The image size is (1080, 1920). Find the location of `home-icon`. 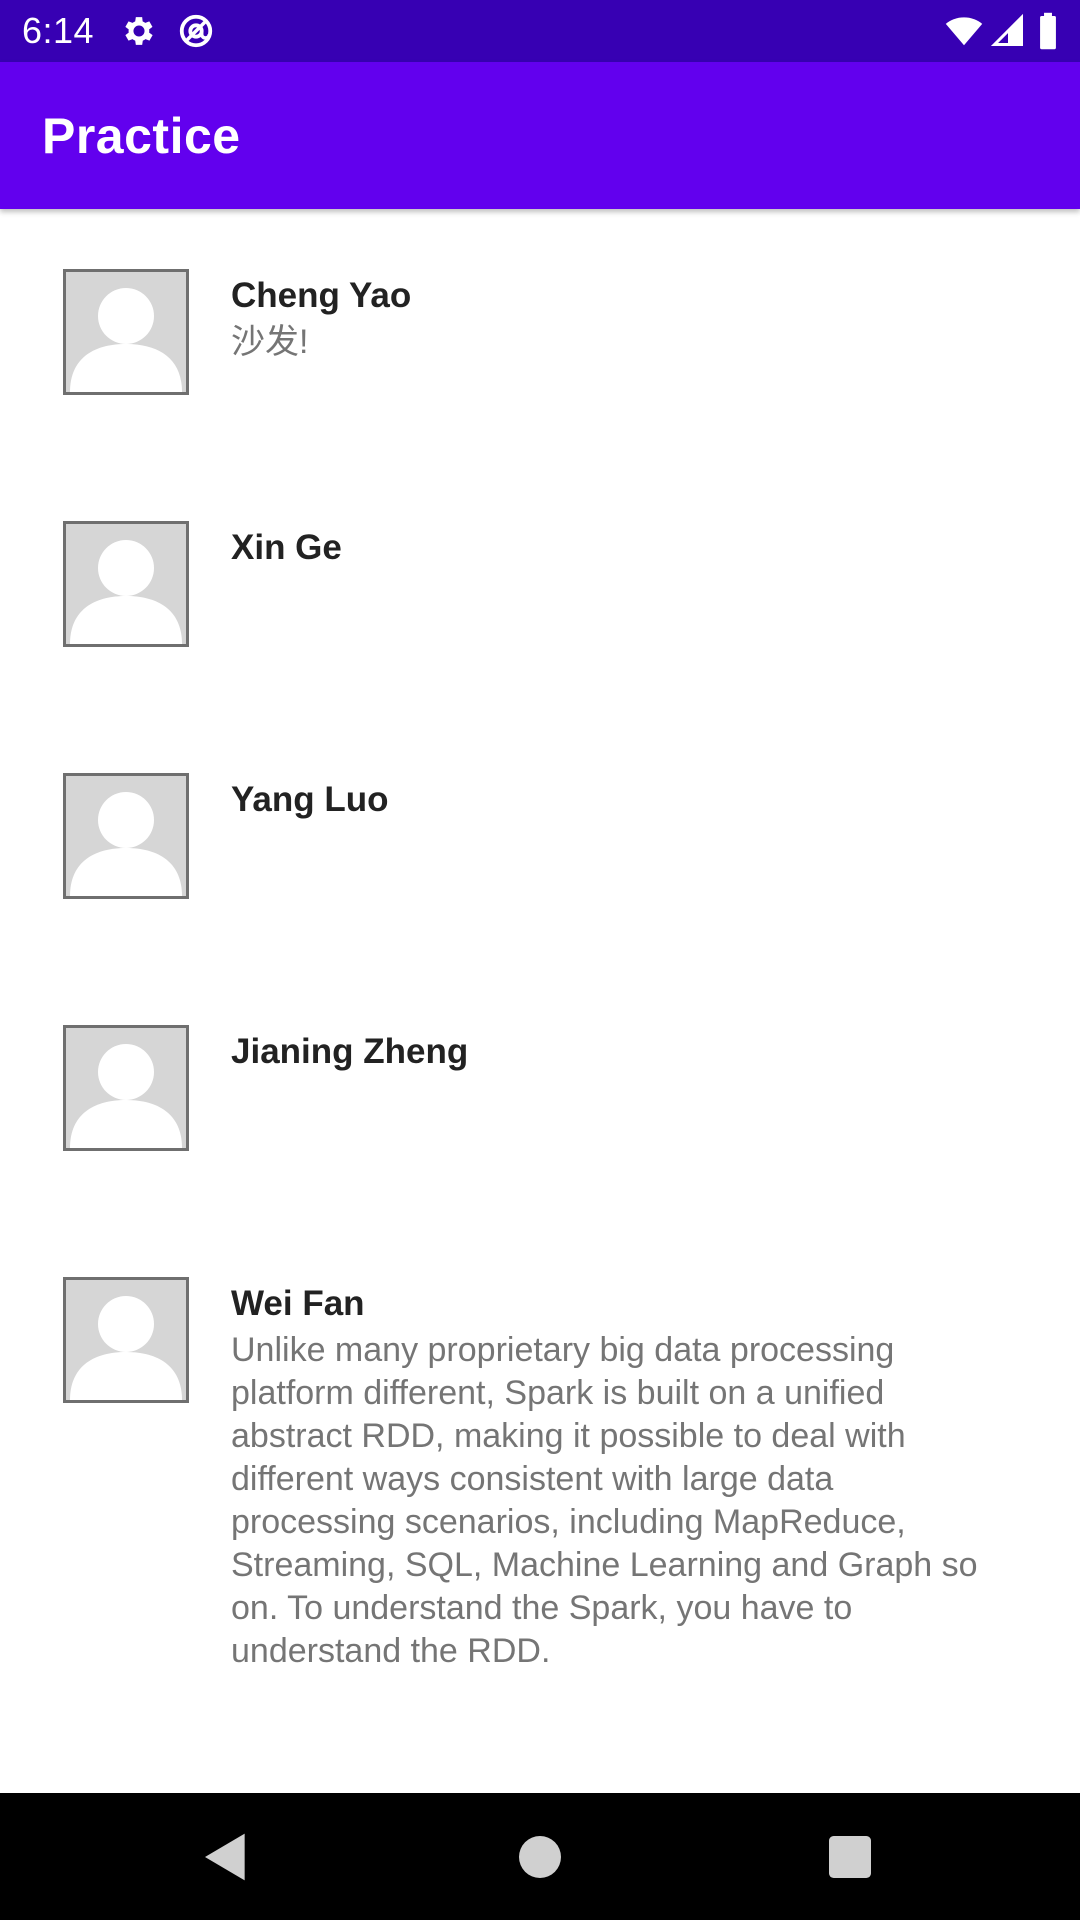

home-icon is located at coordinates (540, 1857).